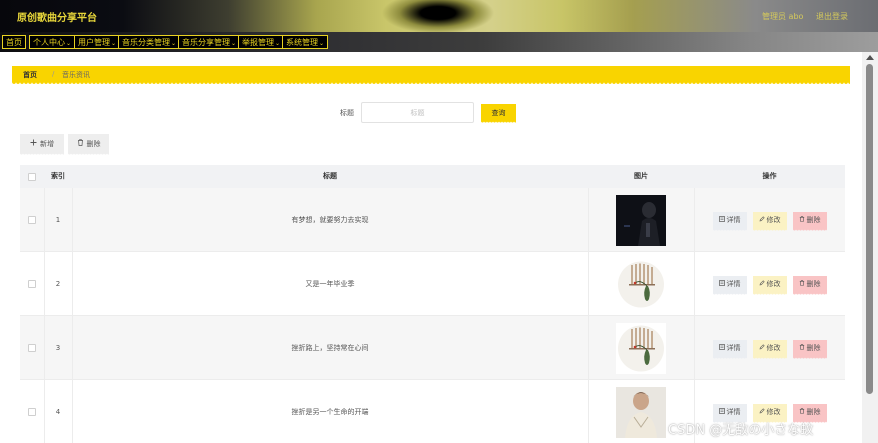  What do you see at coordinates (870, 57) in the screenshot?
I see `scroll-up-arrow-icon` at bounding box center [870, 57].